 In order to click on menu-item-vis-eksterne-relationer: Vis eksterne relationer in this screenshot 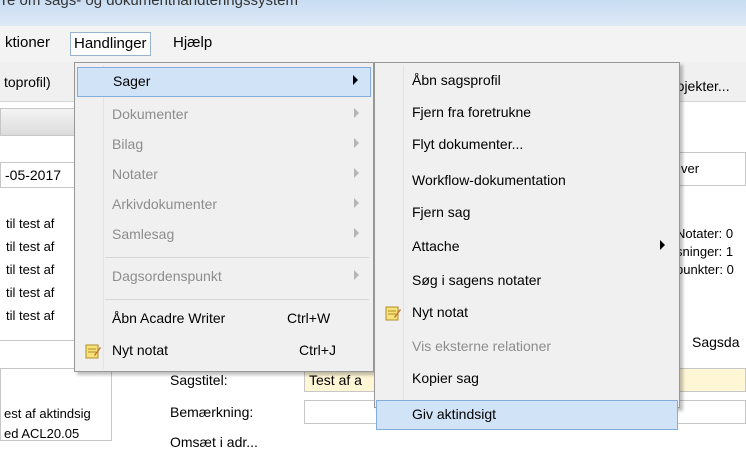, I will do `click(527, 348)`.